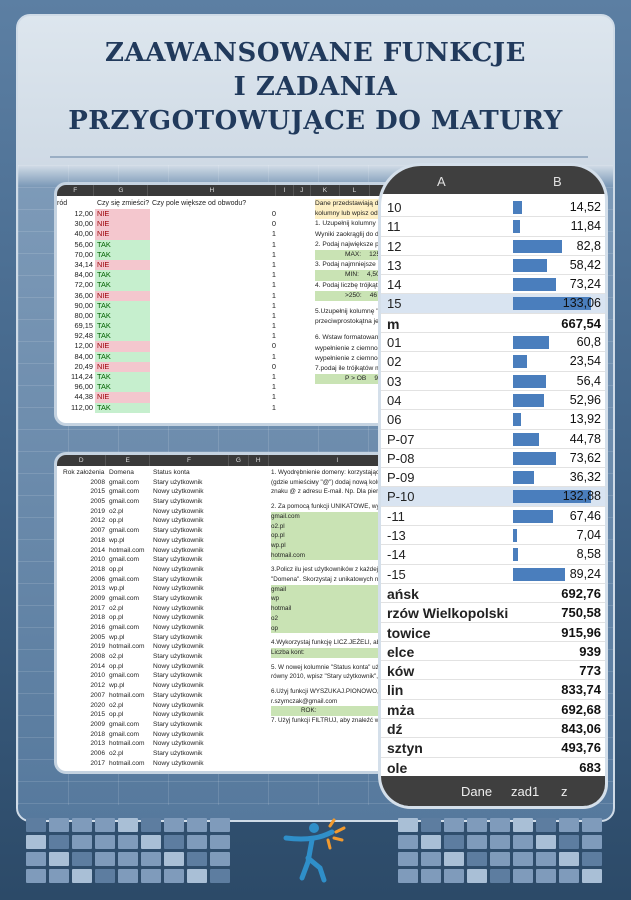 This screenshot has height=900, width=631. I want to click on row-label: m, so click(393, 323).